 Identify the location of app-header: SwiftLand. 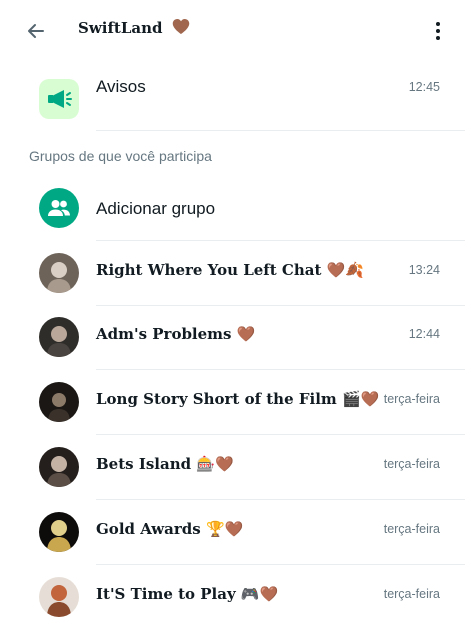
(232, 31).